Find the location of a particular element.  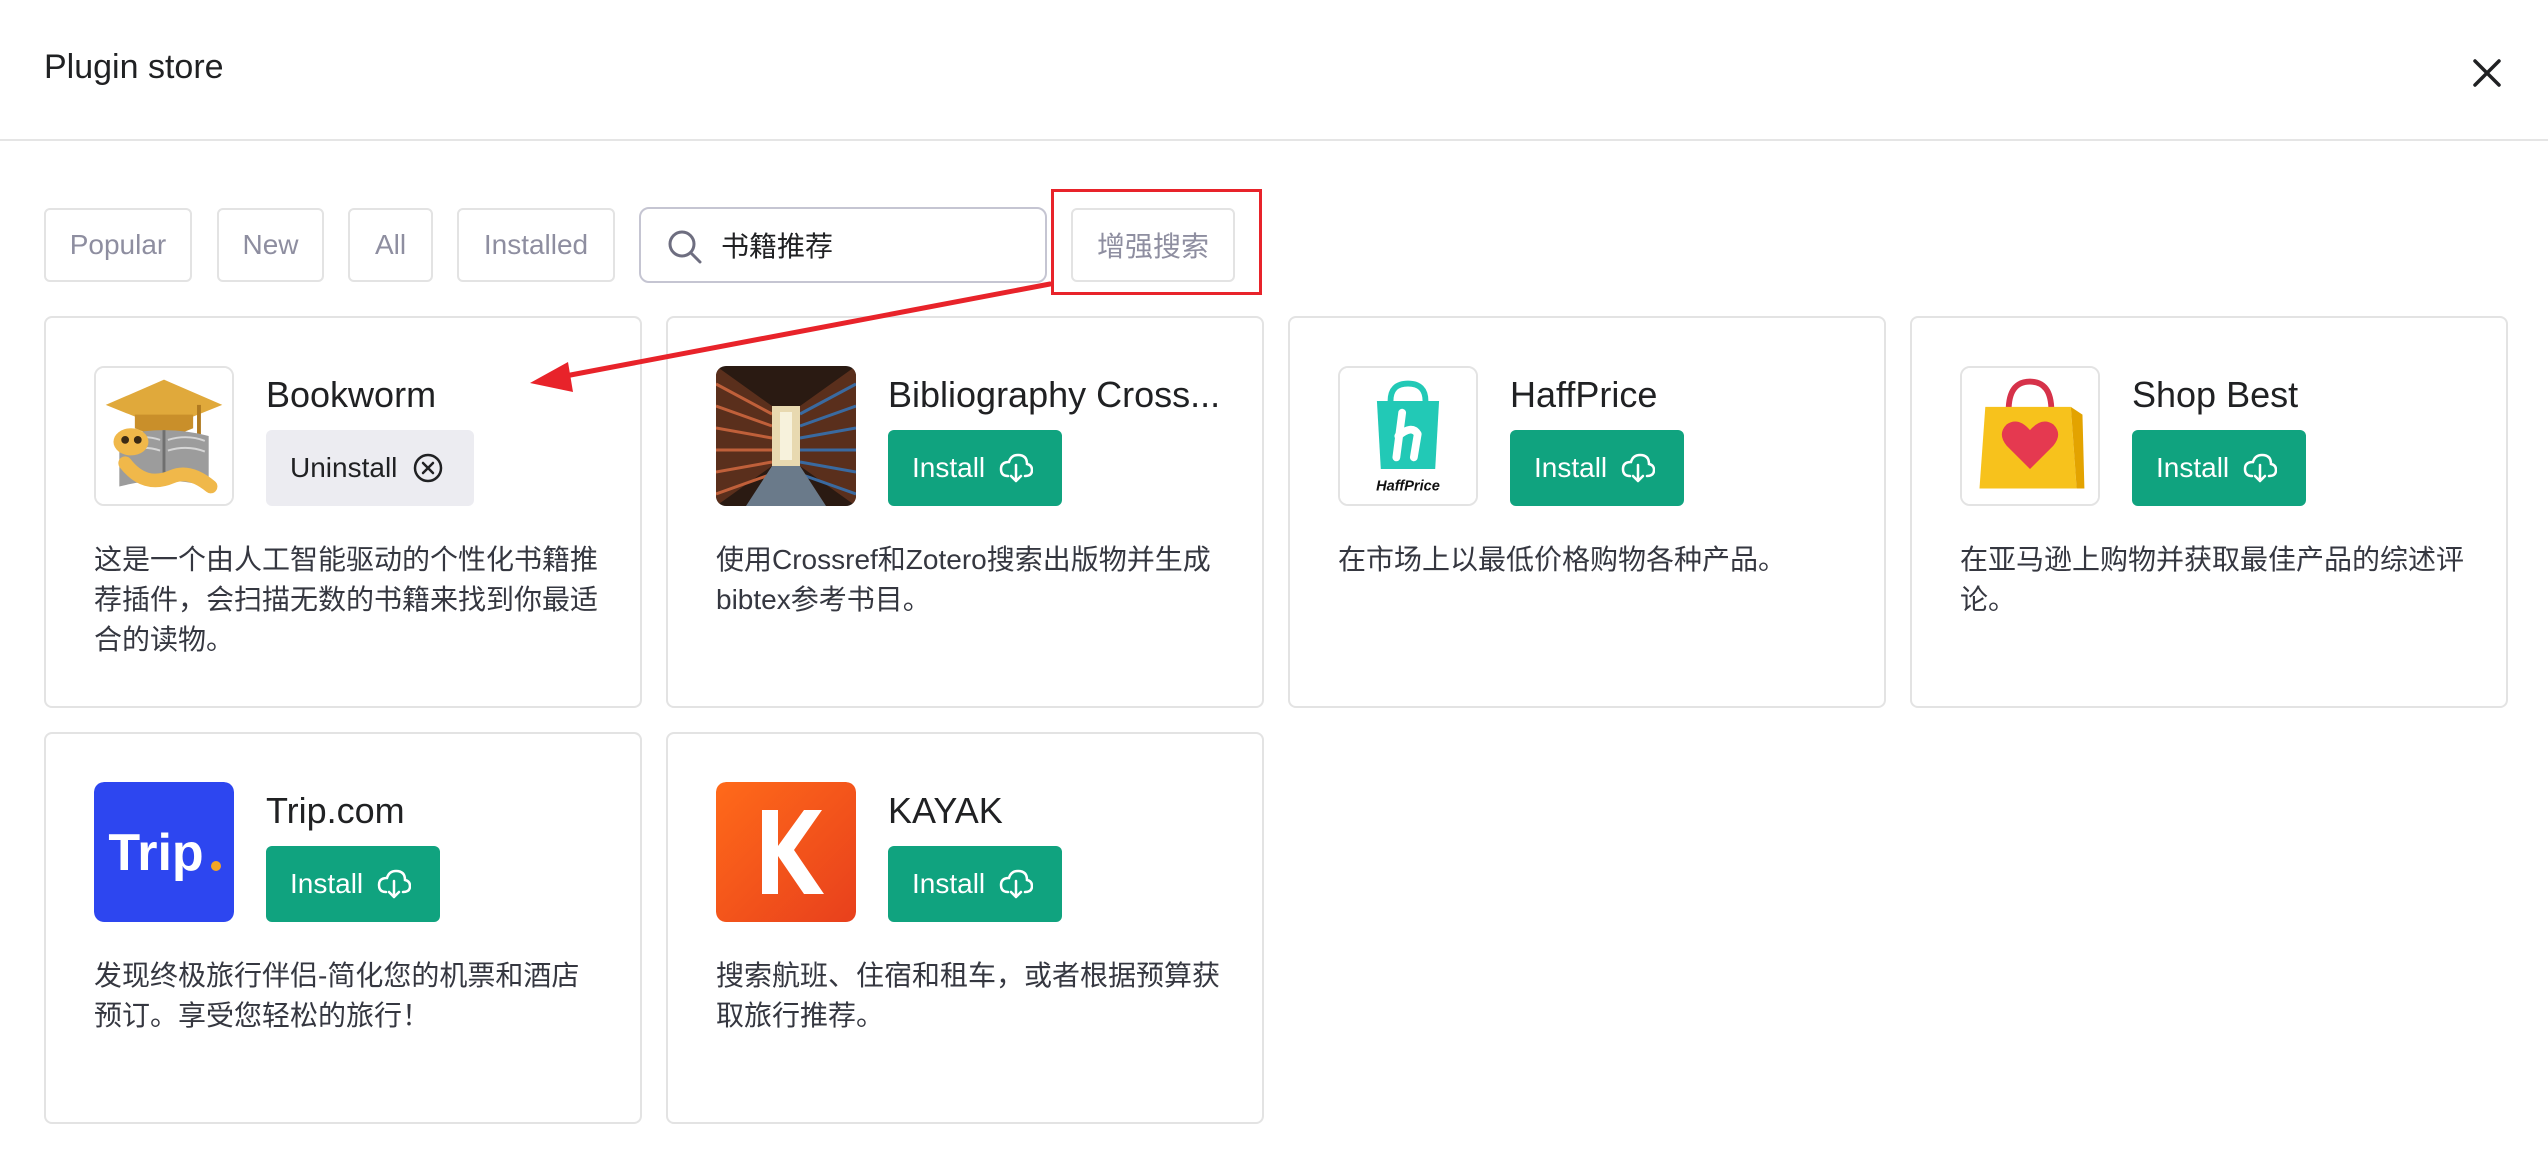

filter-new: New is located at coordinates (270, 245).